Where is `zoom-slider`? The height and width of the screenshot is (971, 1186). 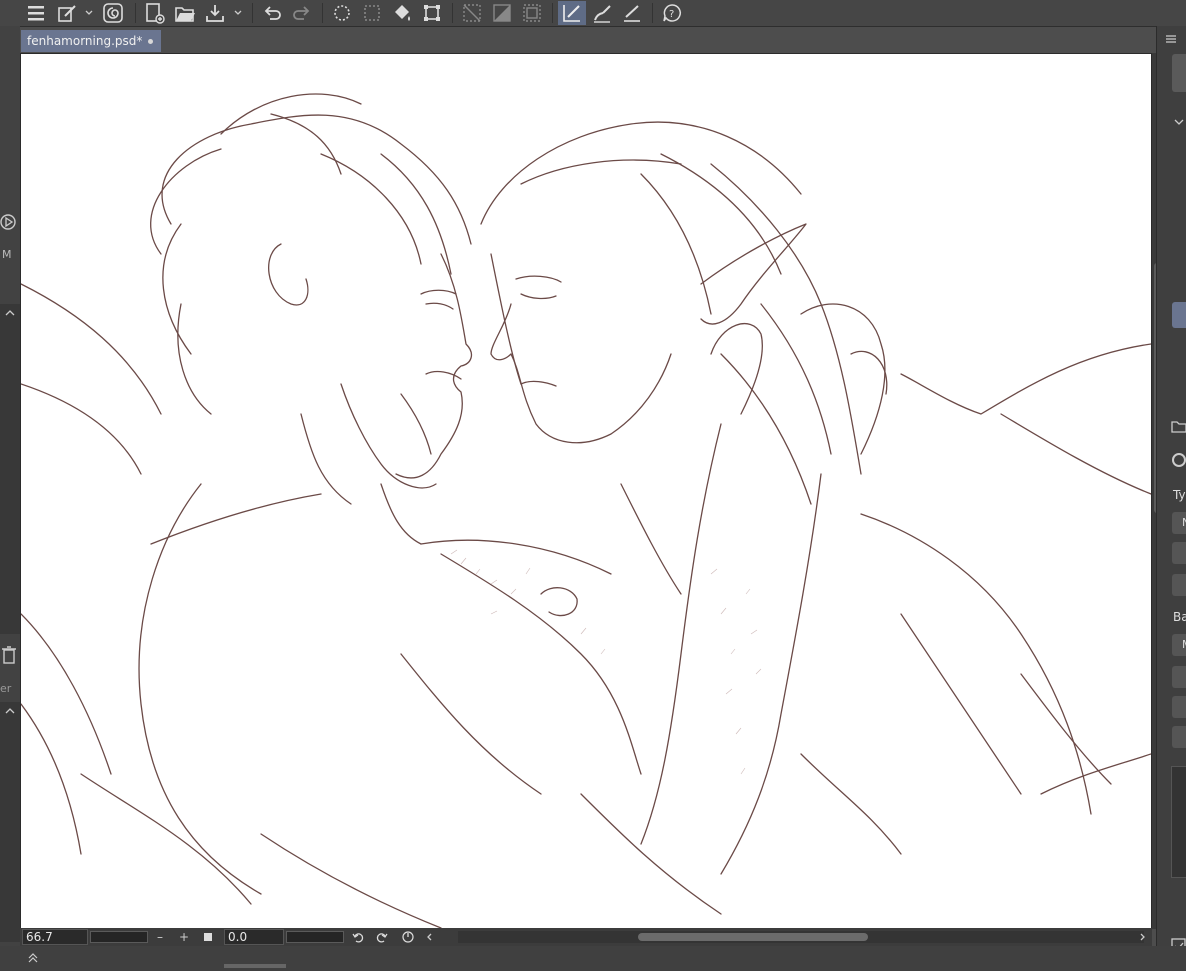
zoom-slider is located at coordinates (119, 937).